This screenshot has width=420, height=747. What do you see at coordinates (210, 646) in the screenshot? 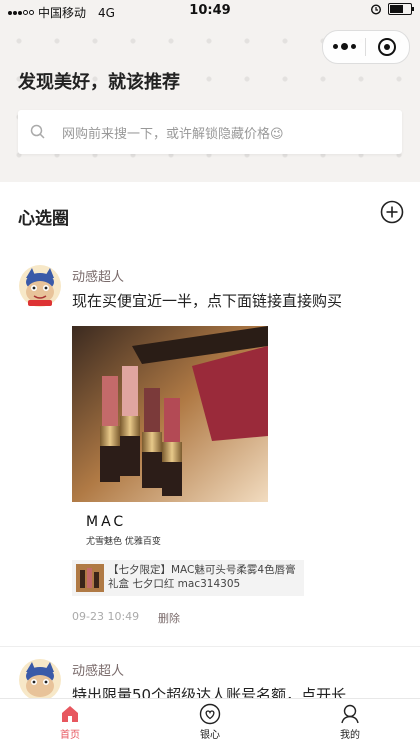
I see `divider` at bounding box center [210, 646].